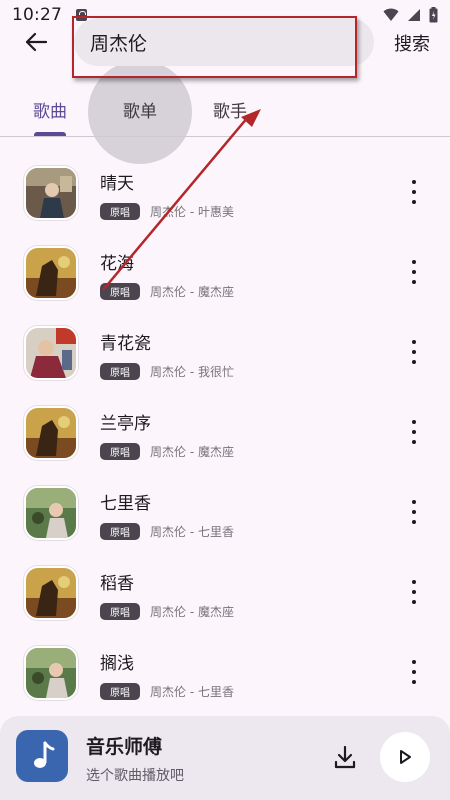 The image size is (450, 800). I want to click on song-row: 晴天 原唱 周杰伦 - 叶惠美, so click(225, 192).